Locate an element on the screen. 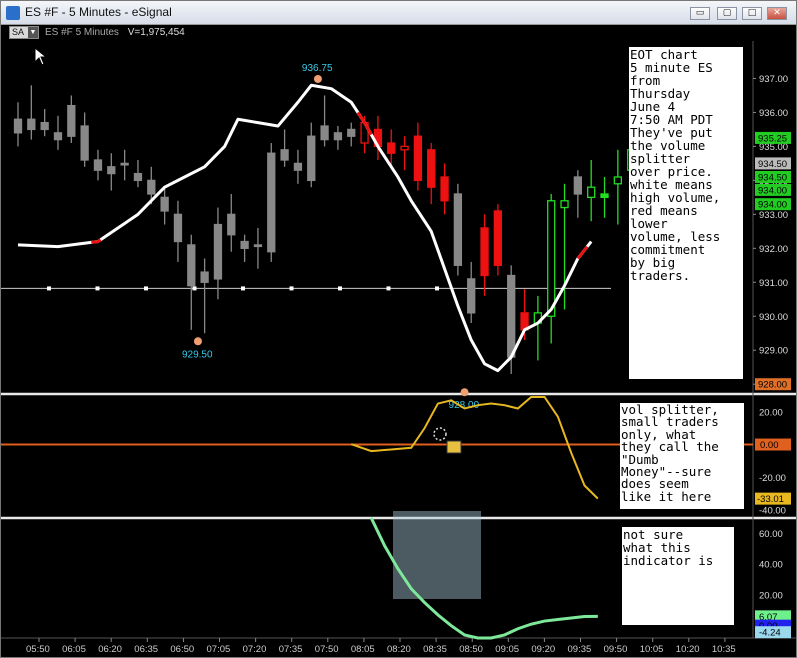  symbol-bar: SA ▼ ES #F 5 Minutes V=1,975,454 is located at coordinates (398, 33).